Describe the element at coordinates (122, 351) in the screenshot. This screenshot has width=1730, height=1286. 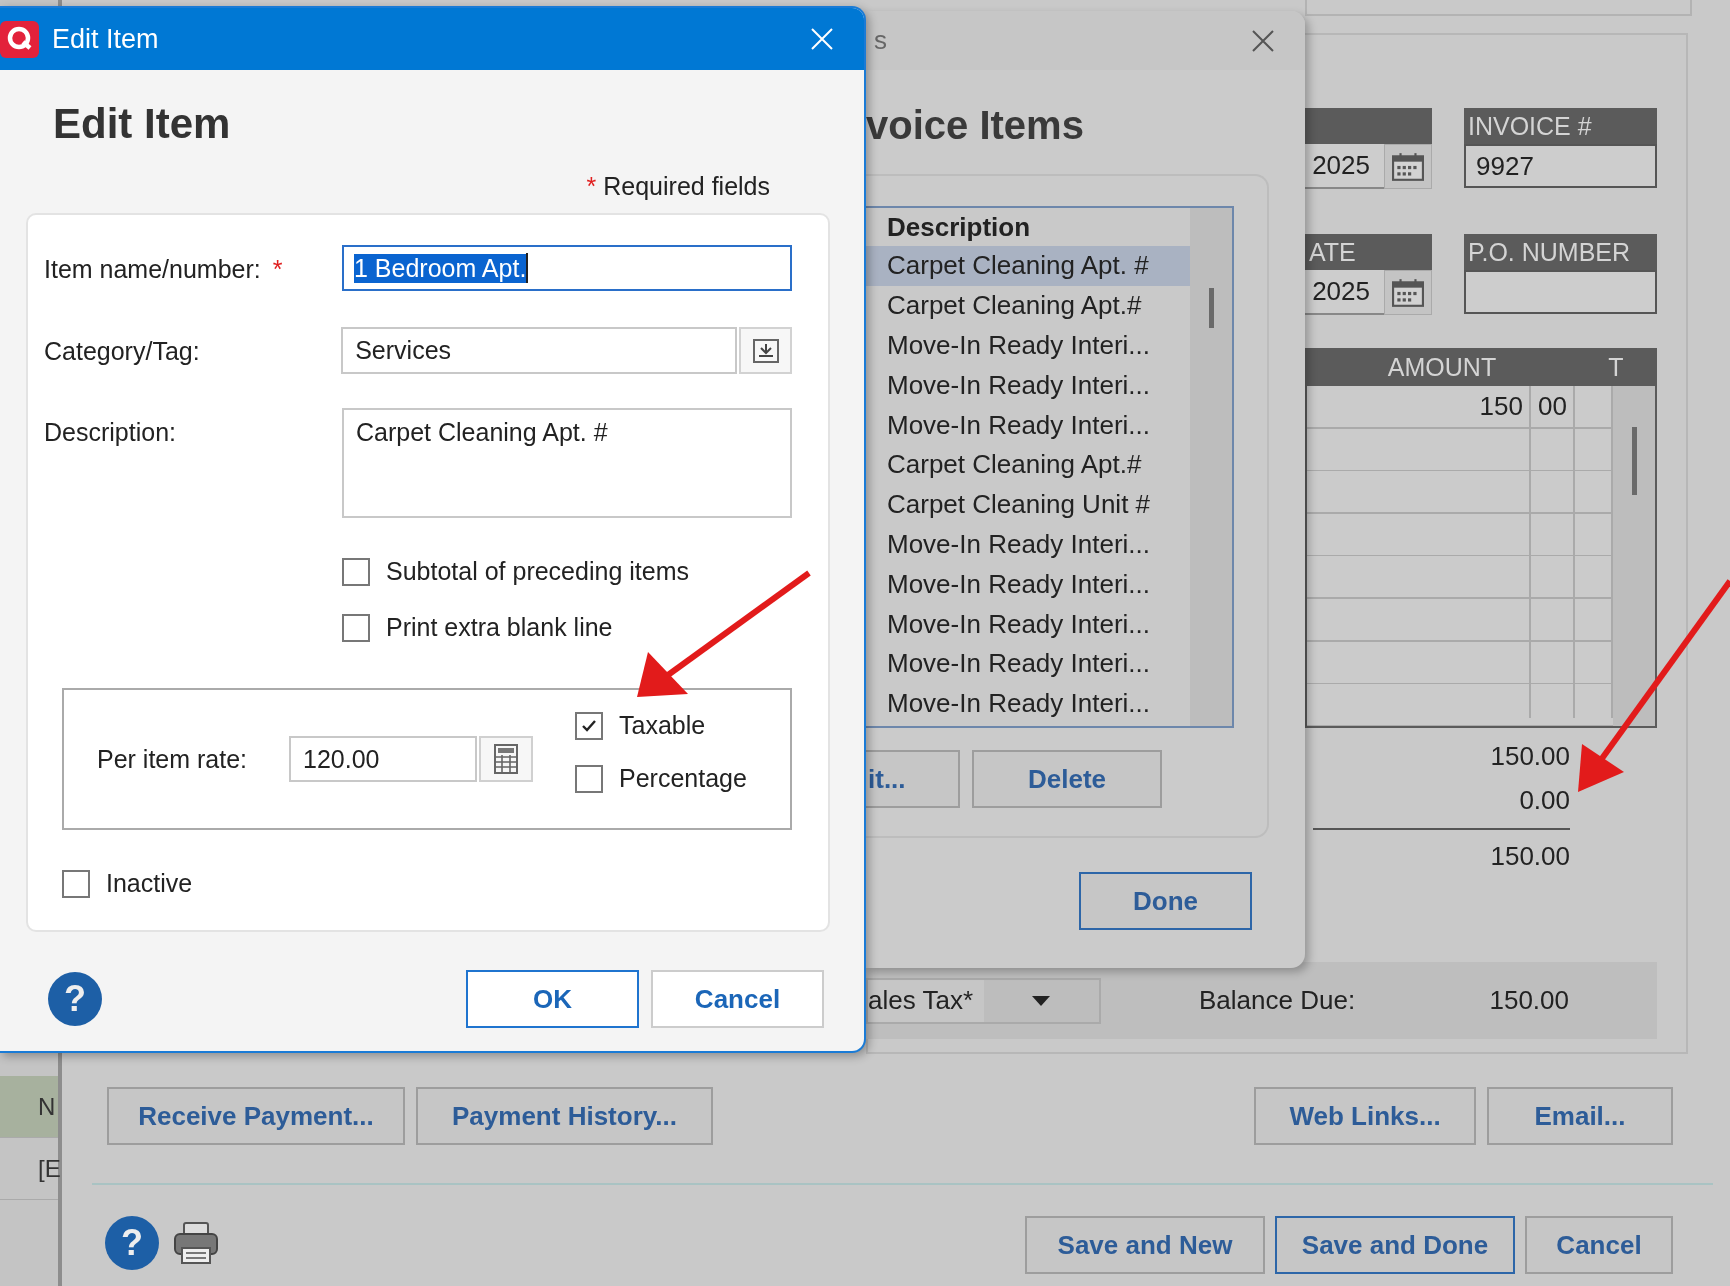
I see `field-label: Category/Tag:` at that location.